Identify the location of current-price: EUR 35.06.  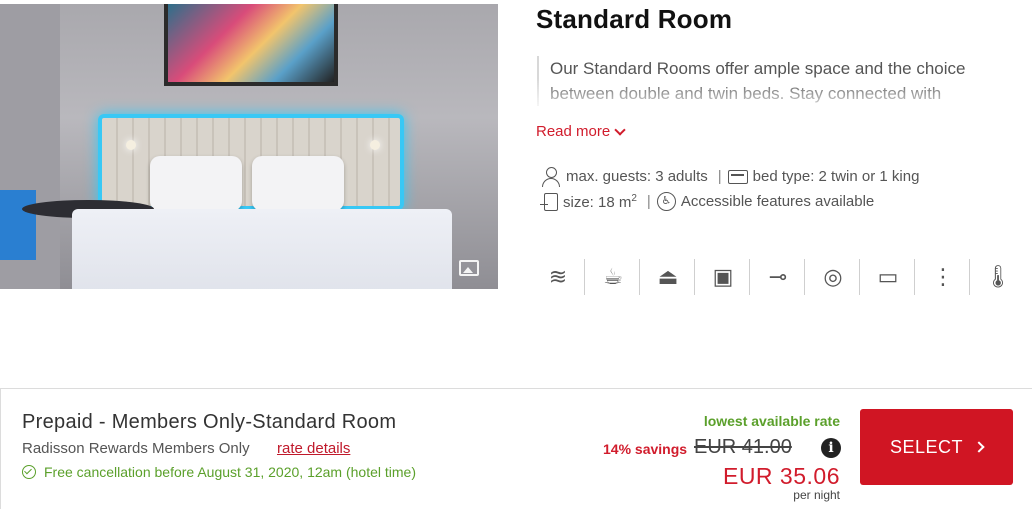
(781, 476).